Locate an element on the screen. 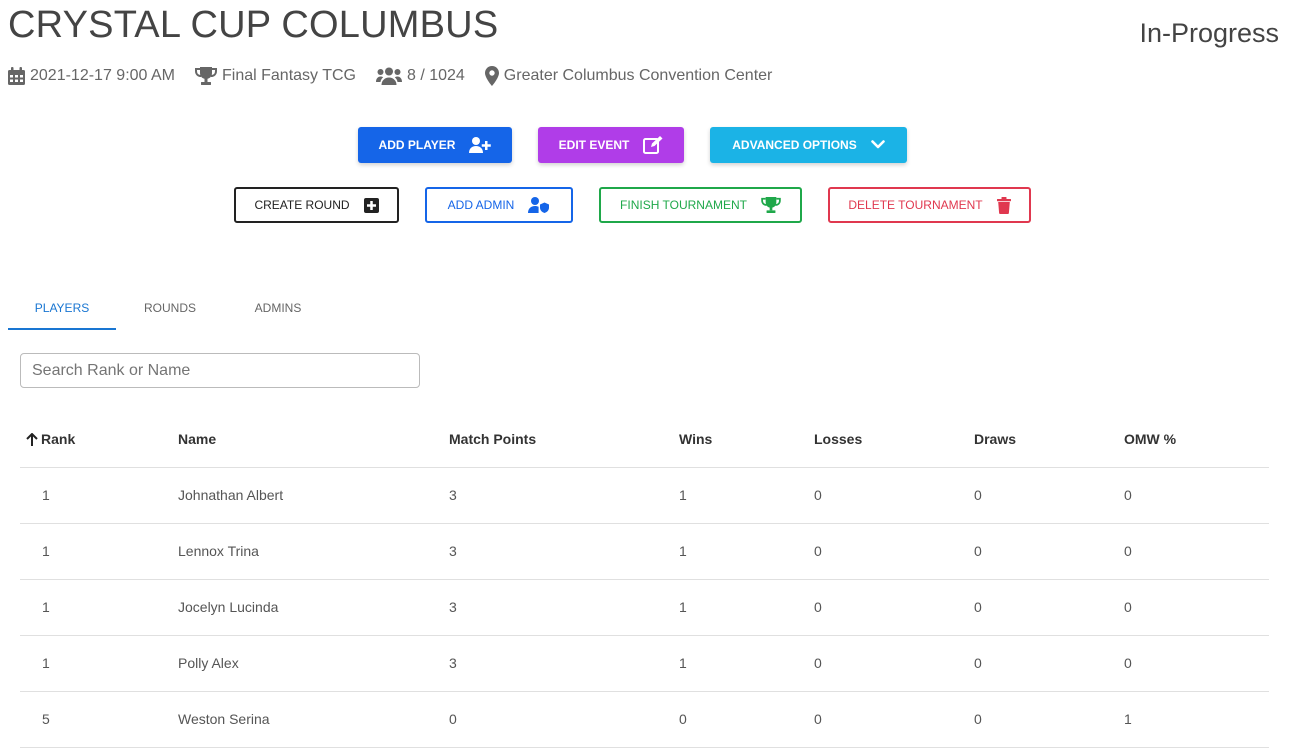 The image size is (1289, 749). column-header-omw: OMW % is located at coordinates (1196, 439).